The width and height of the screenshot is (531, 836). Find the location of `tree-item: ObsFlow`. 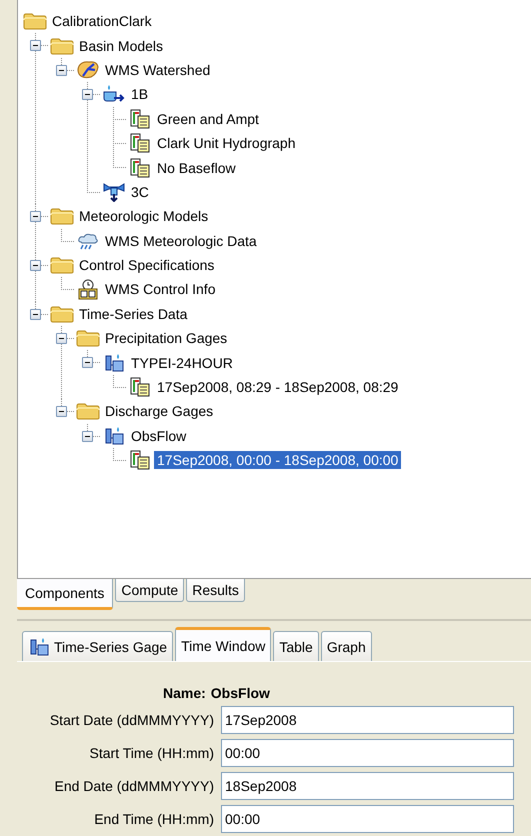

tree-item: ObsFlow is located at coordinates (159, 435).